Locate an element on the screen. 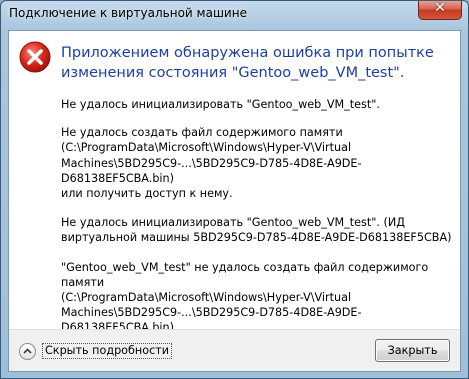 This screenshot has height=379, width=469. title-bar: Подключение к виртуальной машине ✕ is located at coordinates (234, 15).